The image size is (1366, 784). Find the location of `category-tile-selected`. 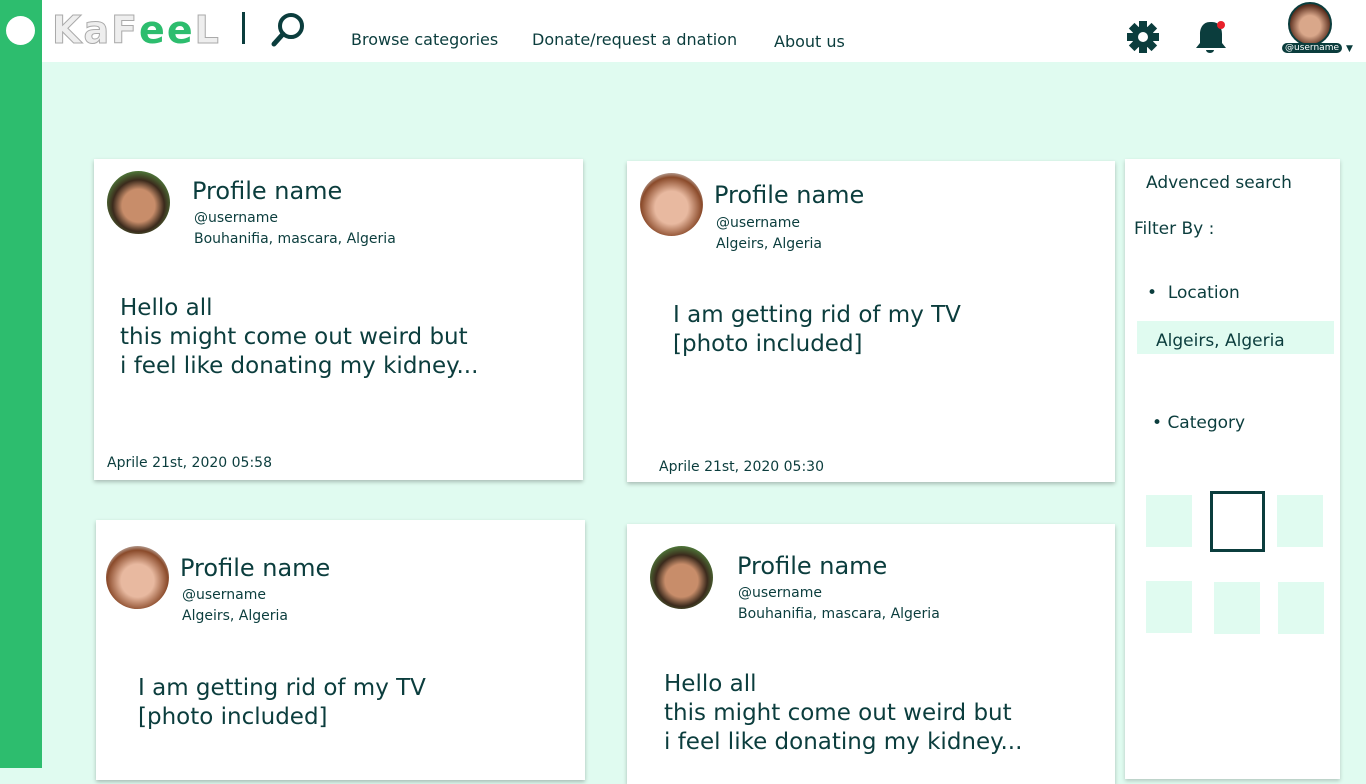

category-tile-selected is located at coordinates (1237, 521).